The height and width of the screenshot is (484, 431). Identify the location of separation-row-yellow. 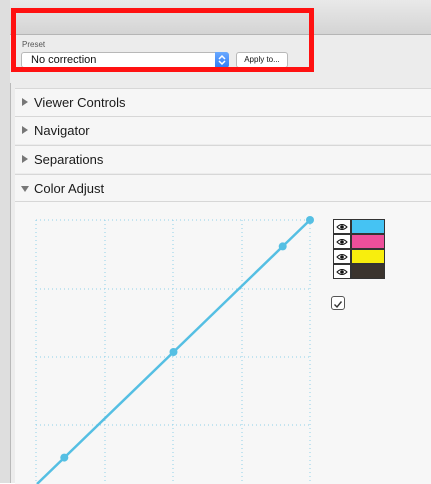
(359, 256).